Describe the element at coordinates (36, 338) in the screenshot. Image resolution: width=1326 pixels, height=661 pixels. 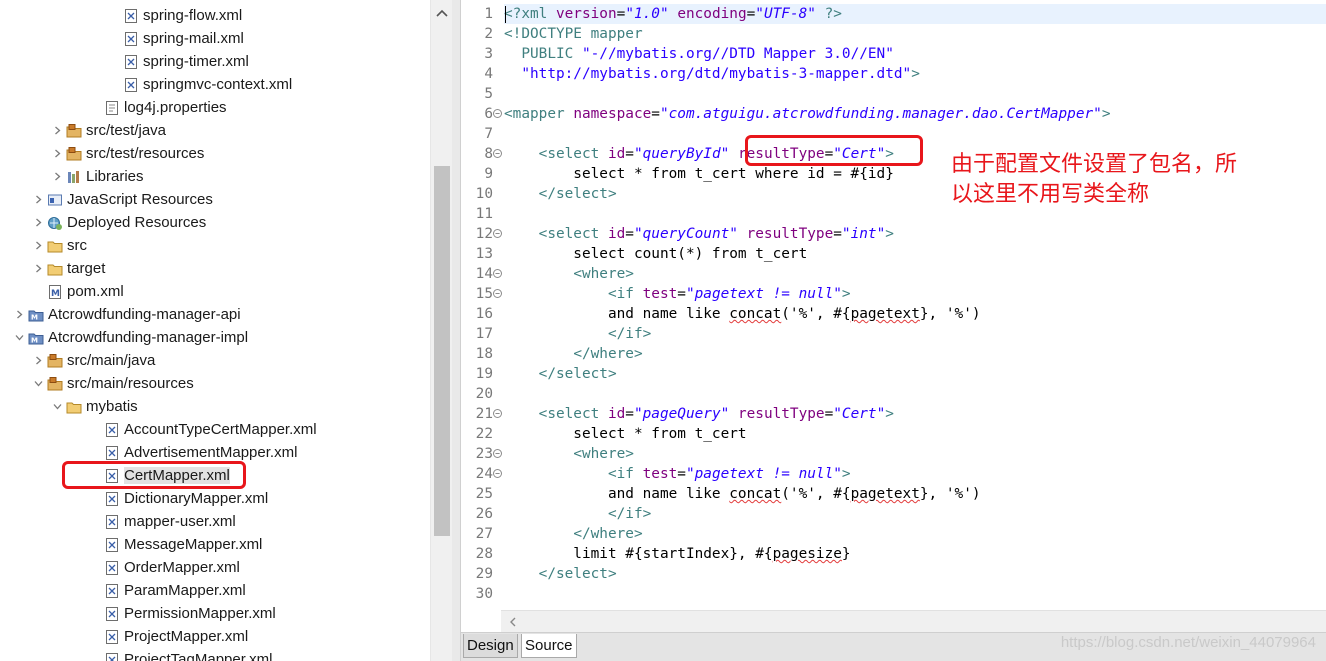
I see `maven-project-icon: M` at that location.